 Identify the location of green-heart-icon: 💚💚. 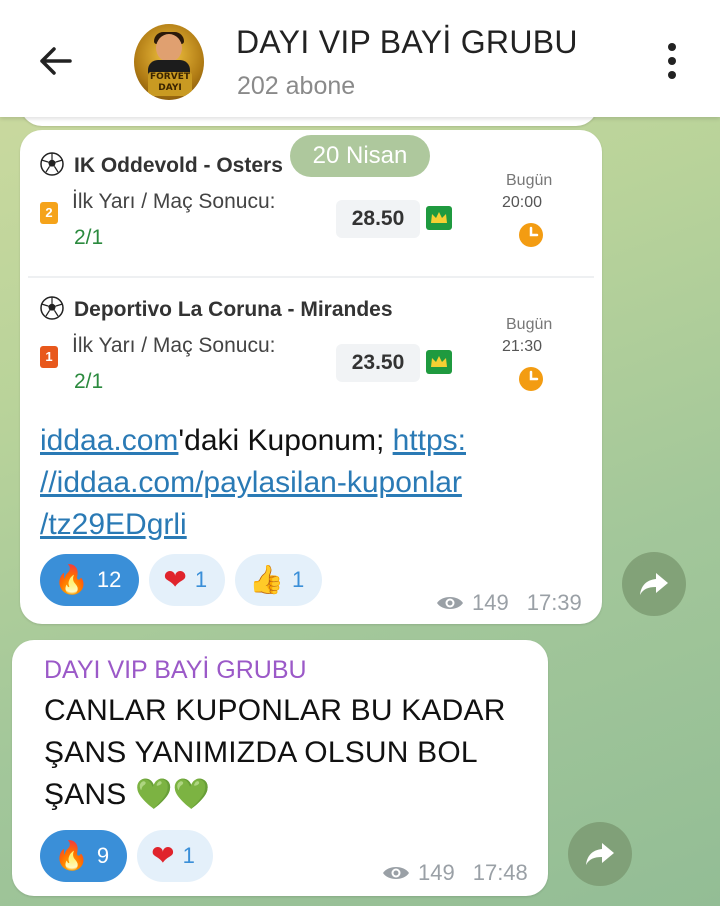
(173, 794).